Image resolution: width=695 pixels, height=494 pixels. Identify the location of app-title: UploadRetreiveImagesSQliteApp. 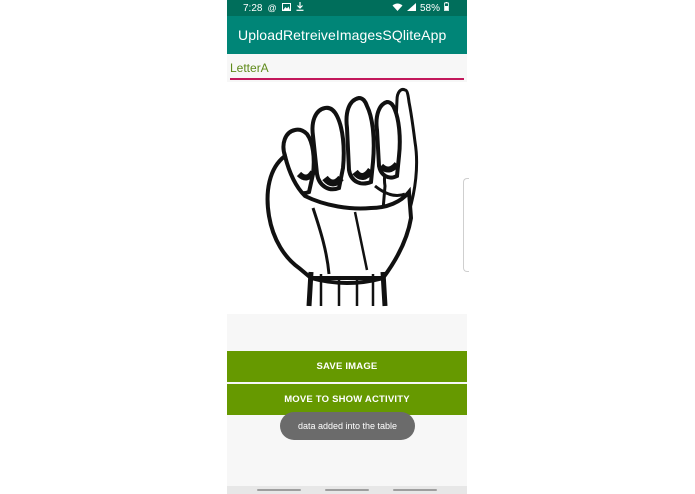
(342, 35).